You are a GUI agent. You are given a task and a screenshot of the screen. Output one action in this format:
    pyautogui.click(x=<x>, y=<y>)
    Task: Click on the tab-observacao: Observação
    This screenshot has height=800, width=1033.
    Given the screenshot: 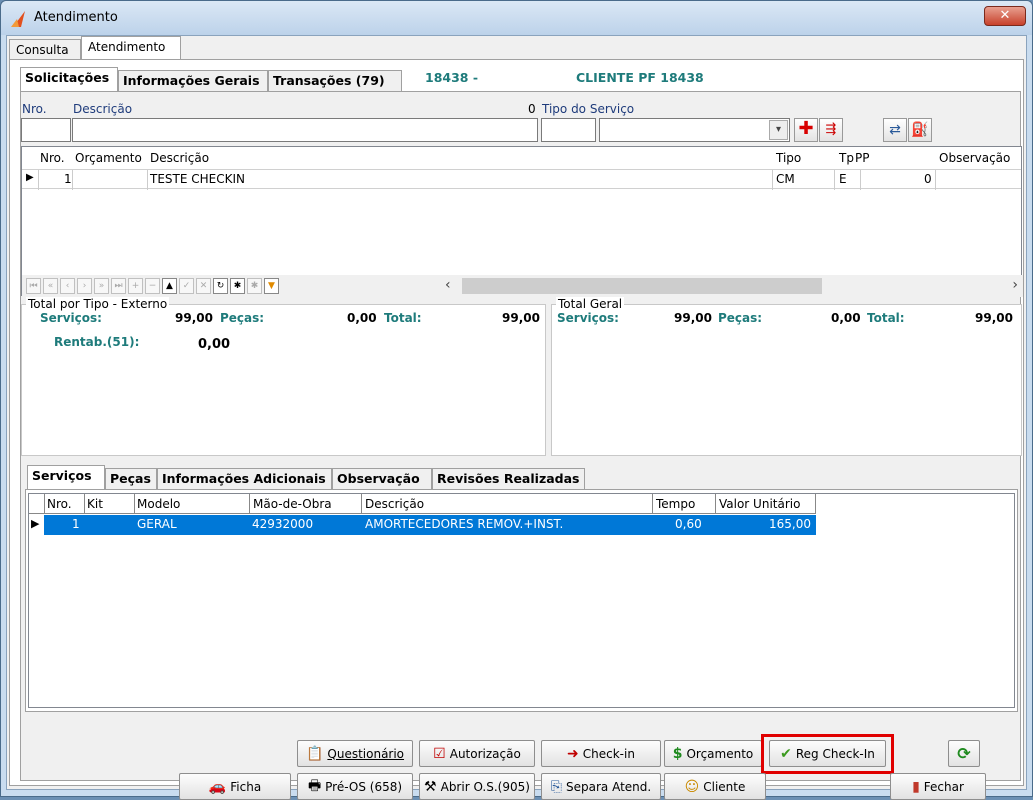 What is the action you would take?
    pyautogui.click(x=382, y=478)
    